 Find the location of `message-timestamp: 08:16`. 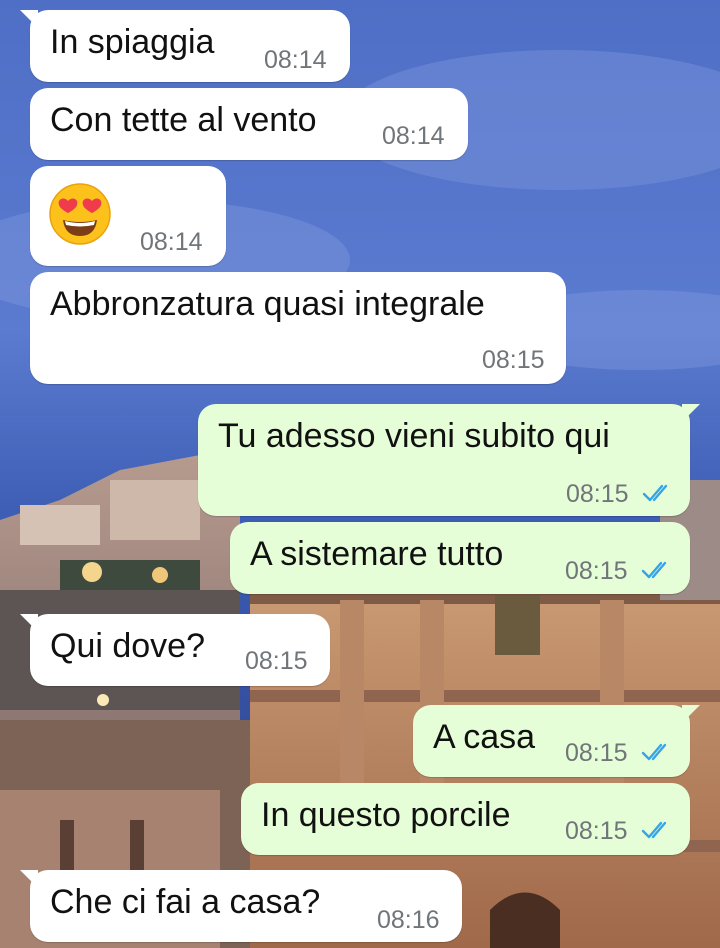

message-timestamp: 08:16 is located at coordinates (408, 920).